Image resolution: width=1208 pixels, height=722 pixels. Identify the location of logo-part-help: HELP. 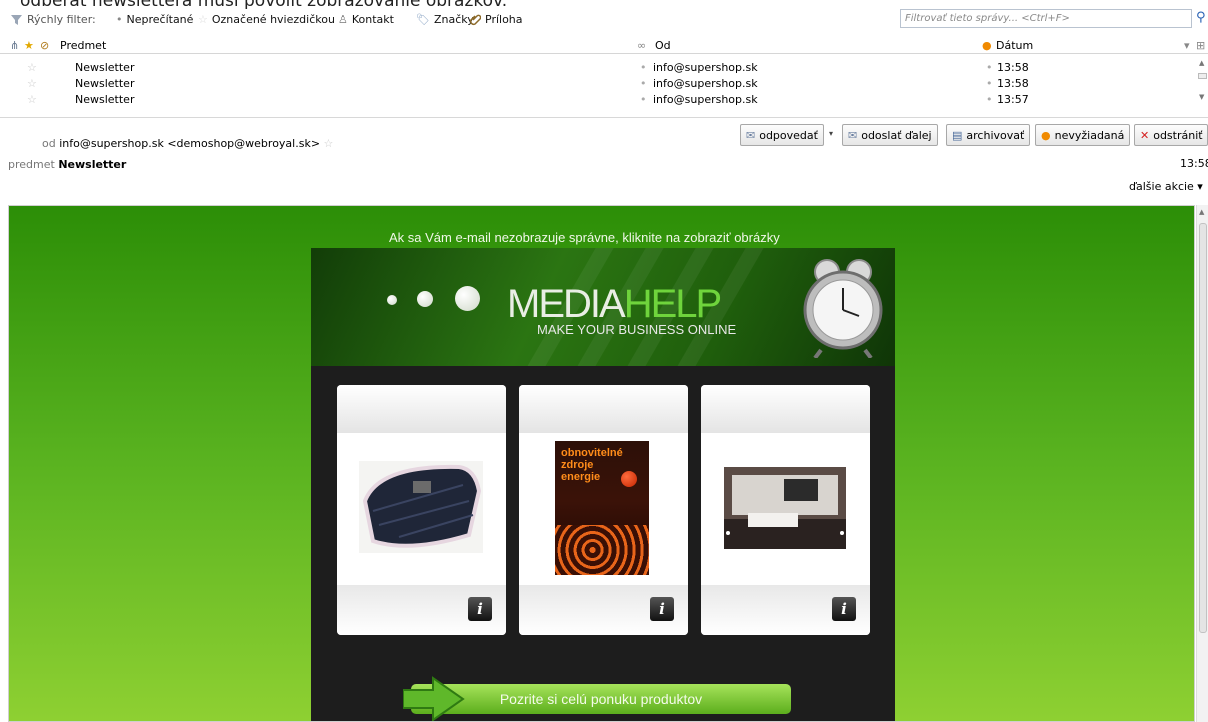
(672, 304).